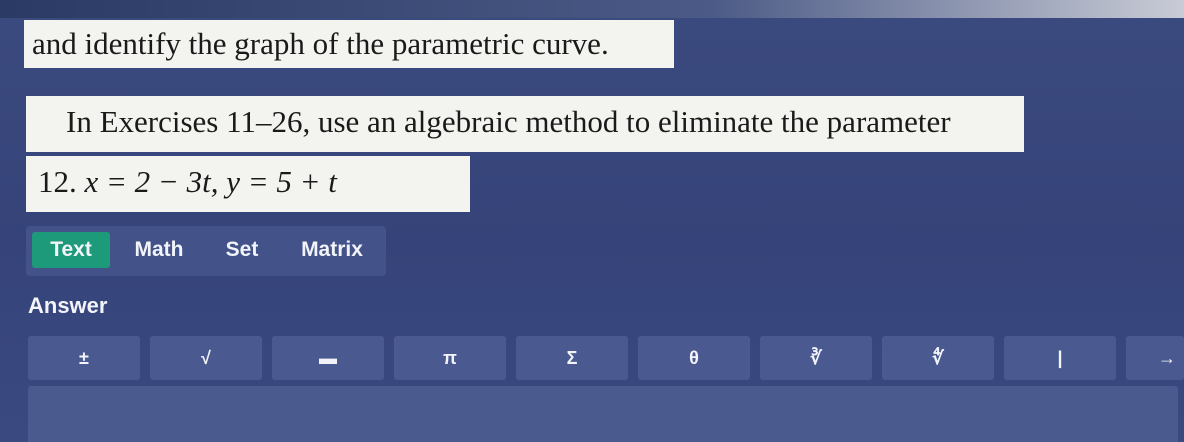 This screenshot has height=442, width=1184. I want to click on exercise-line: 12. x = 2 − 3t, y = 5 + t, so click(248, 184).